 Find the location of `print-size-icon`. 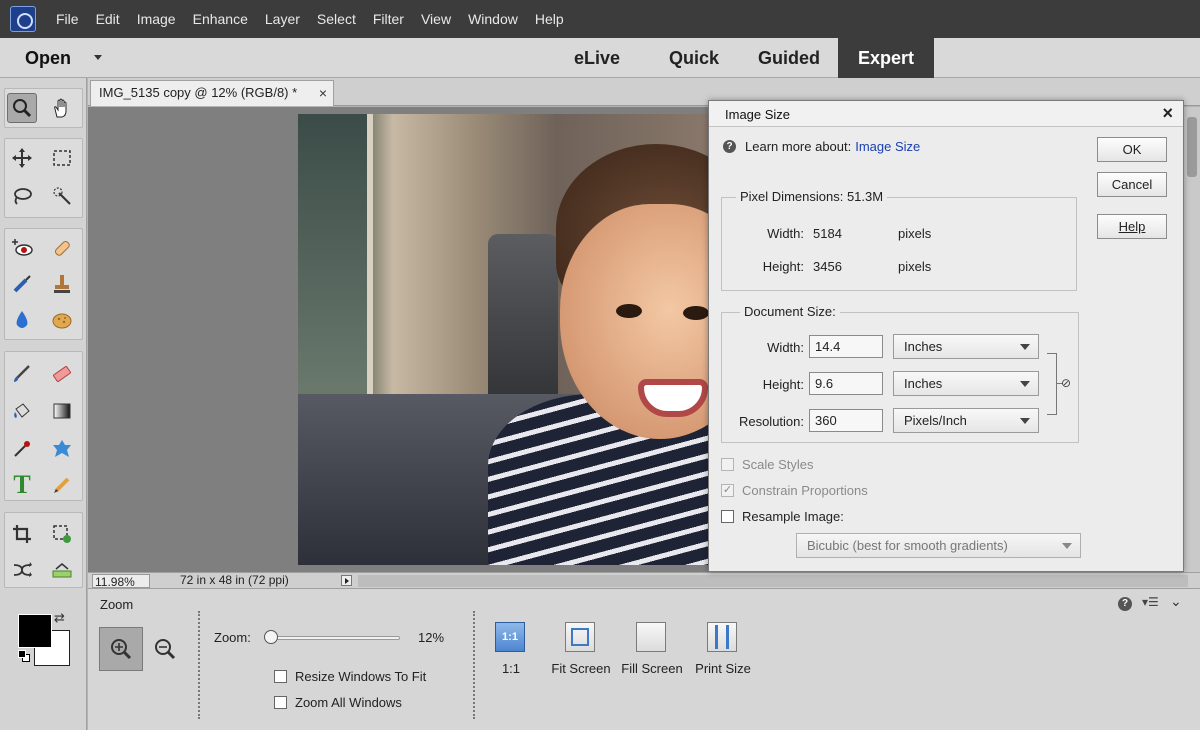

print-size-icon is located at coordinates (722, 637).